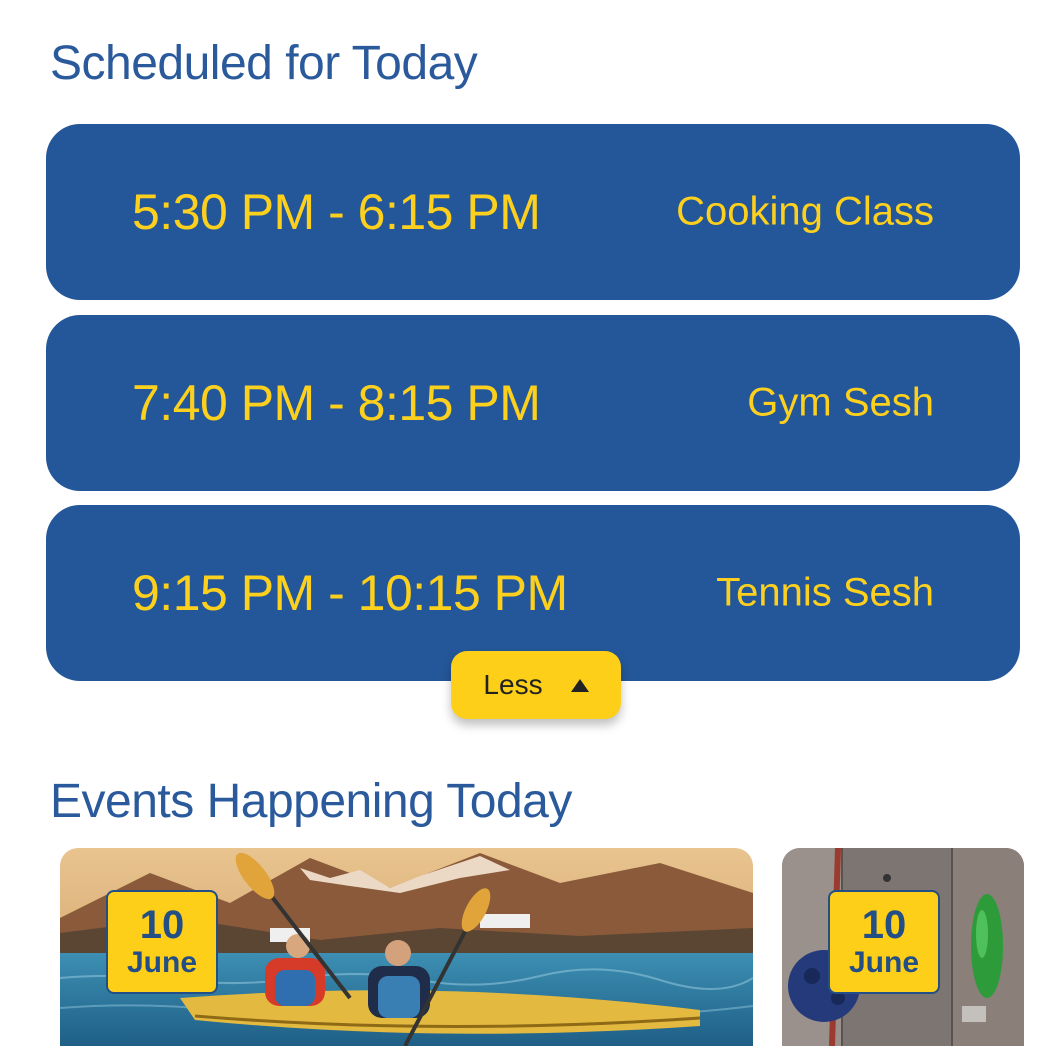 This screenshot has height=1056, width=1050. I want to click on schedule-name: Gym Sesh, so click(840, 402).